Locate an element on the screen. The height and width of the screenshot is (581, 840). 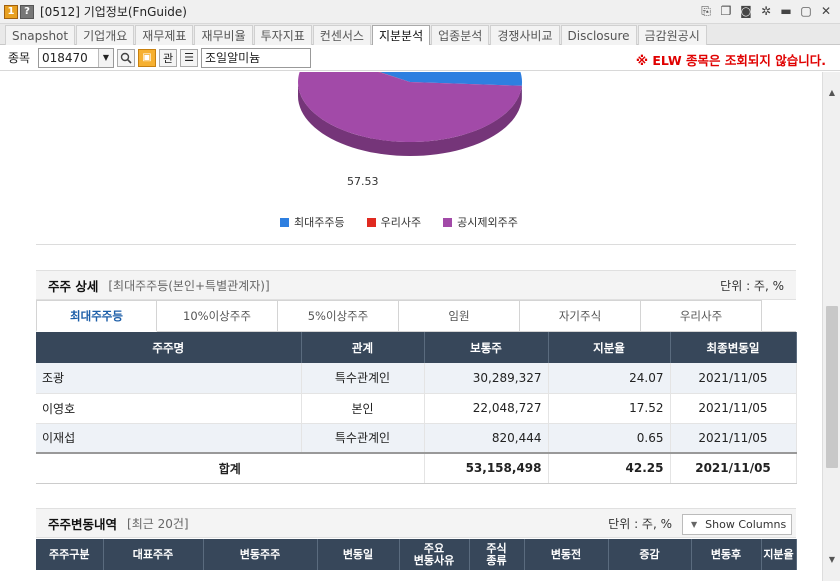
history-column-header: 변동일 is located at coordinates (358, 554).